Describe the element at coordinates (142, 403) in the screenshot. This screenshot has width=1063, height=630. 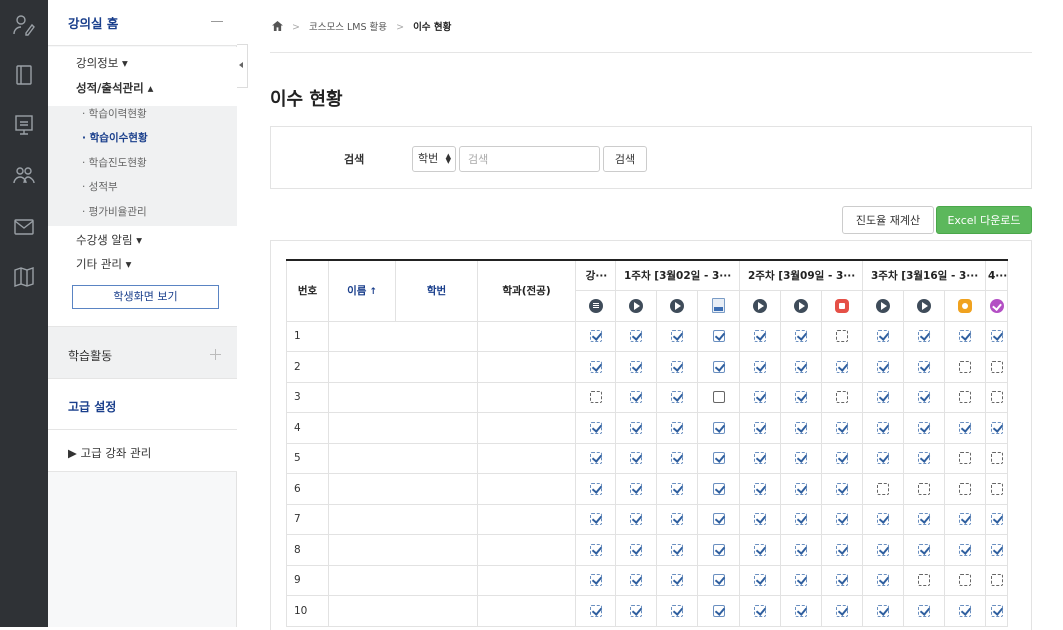
I see `section-advanced: 고급 설정` at that location.